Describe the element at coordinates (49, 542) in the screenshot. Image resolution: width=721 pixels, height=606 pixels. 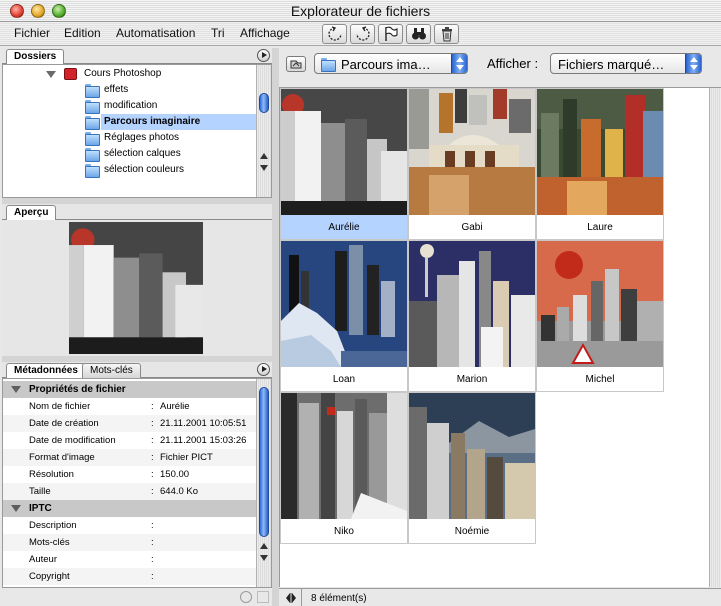
I see `metadata-key: Mots-clés` at that location.